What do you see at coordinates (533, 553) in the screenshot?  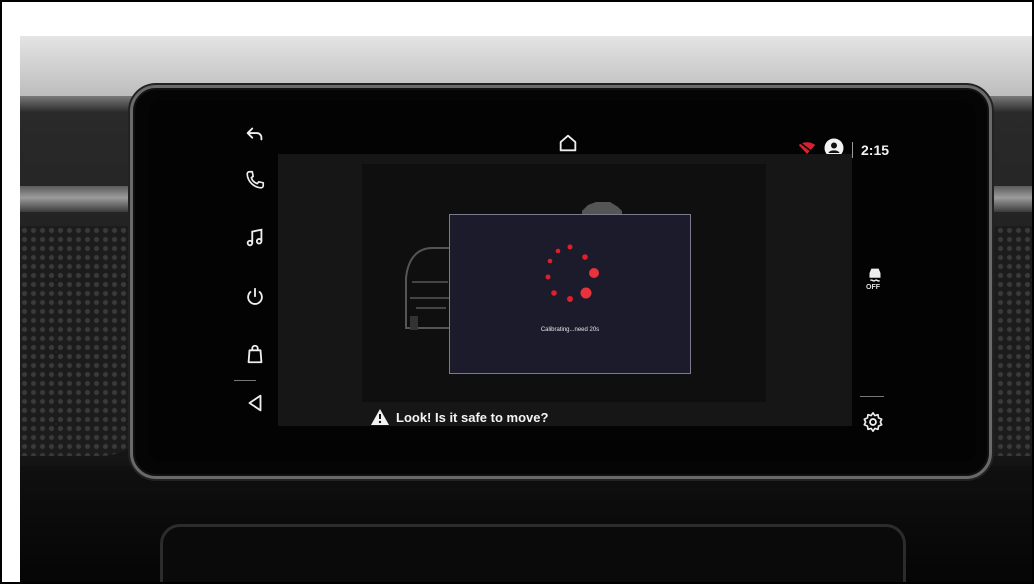 I see `lower-console-bezel` at bounding box center [533, 553].